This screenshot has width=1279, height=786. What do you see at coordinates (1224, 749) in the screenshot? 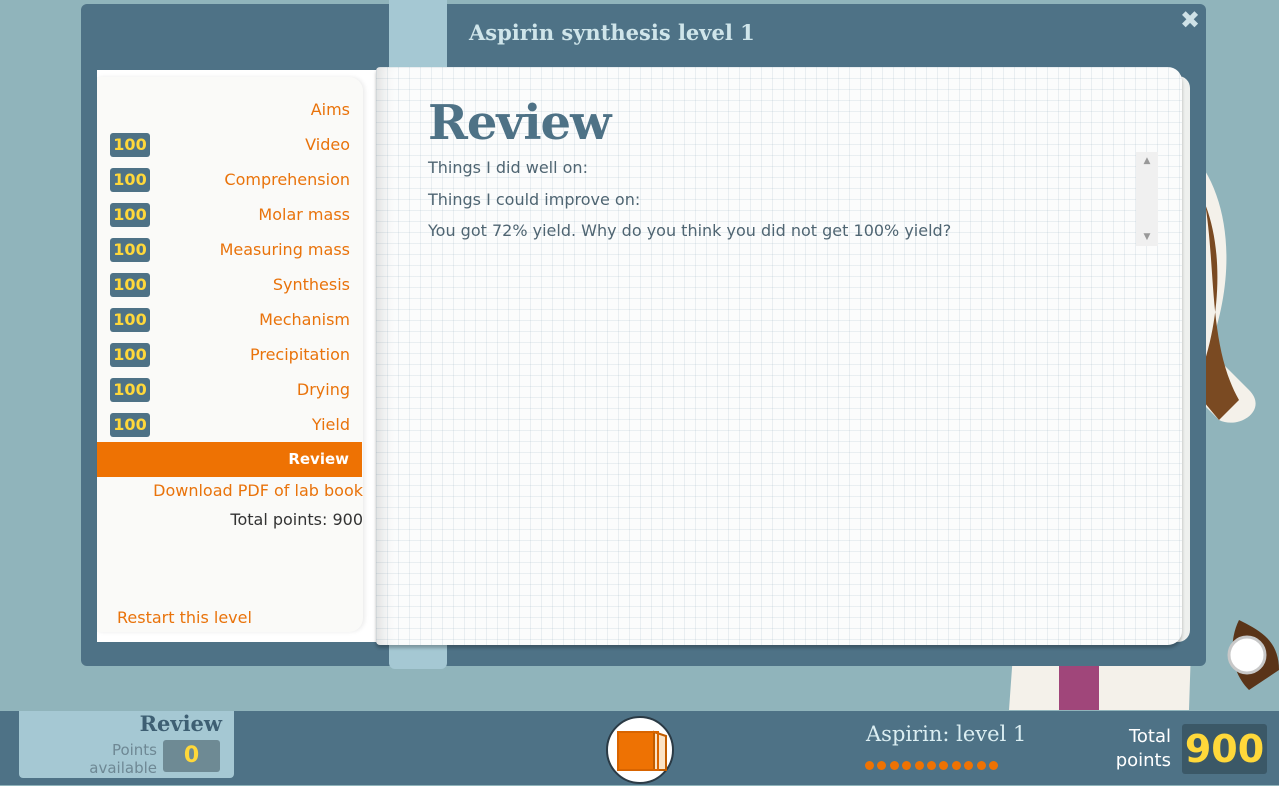
I see `total-points-value: 900` at bounding box center [1224, 749].